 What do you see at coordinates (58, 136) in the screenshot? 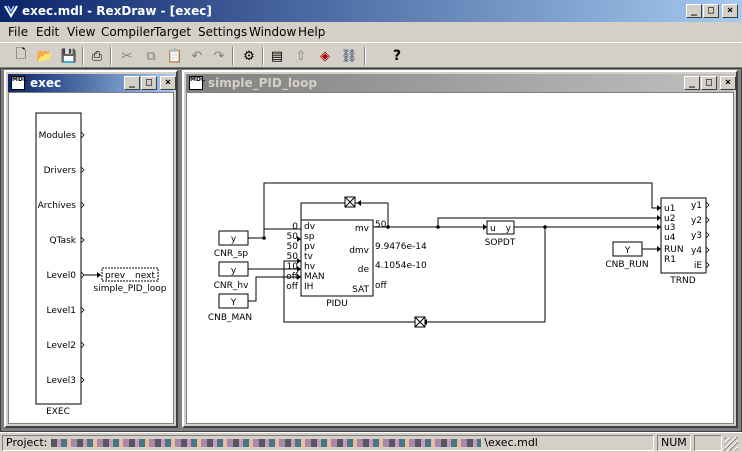
I see `exec-output-modules: Modules` at bounding box center [58, 136].